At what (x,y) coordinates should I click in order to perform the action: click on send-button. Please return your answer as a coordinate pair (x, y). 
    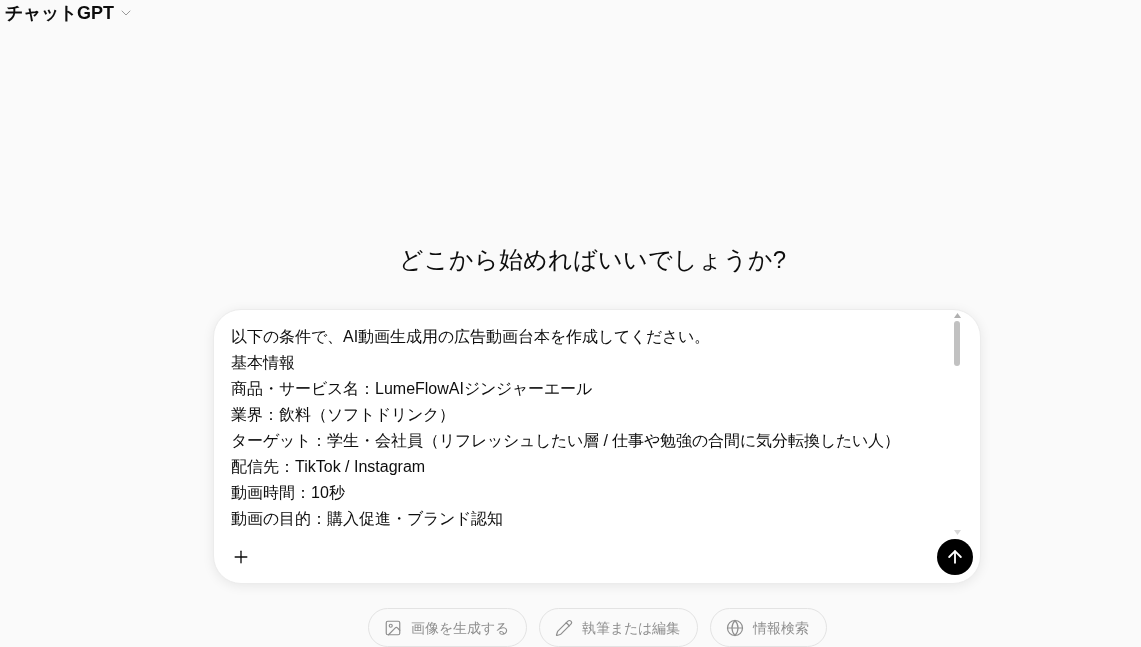
    Looking at the image, I should click on (955, 557).